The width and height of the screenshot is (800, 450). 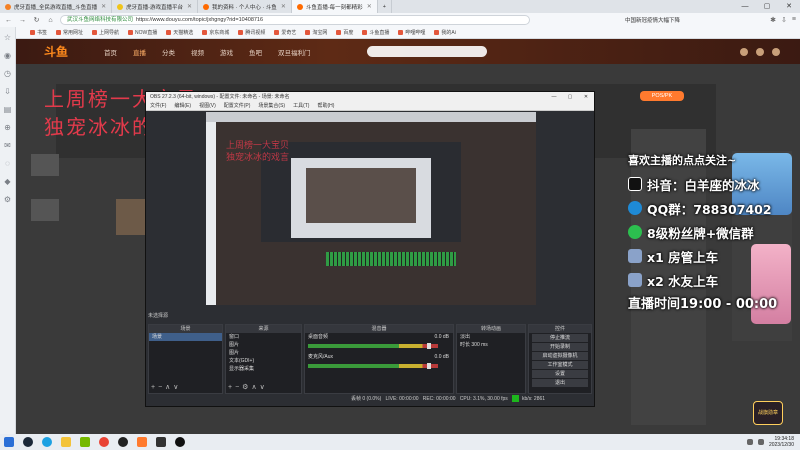 I want to click on menu-view: 视图(V), so click(x=207, y=106).